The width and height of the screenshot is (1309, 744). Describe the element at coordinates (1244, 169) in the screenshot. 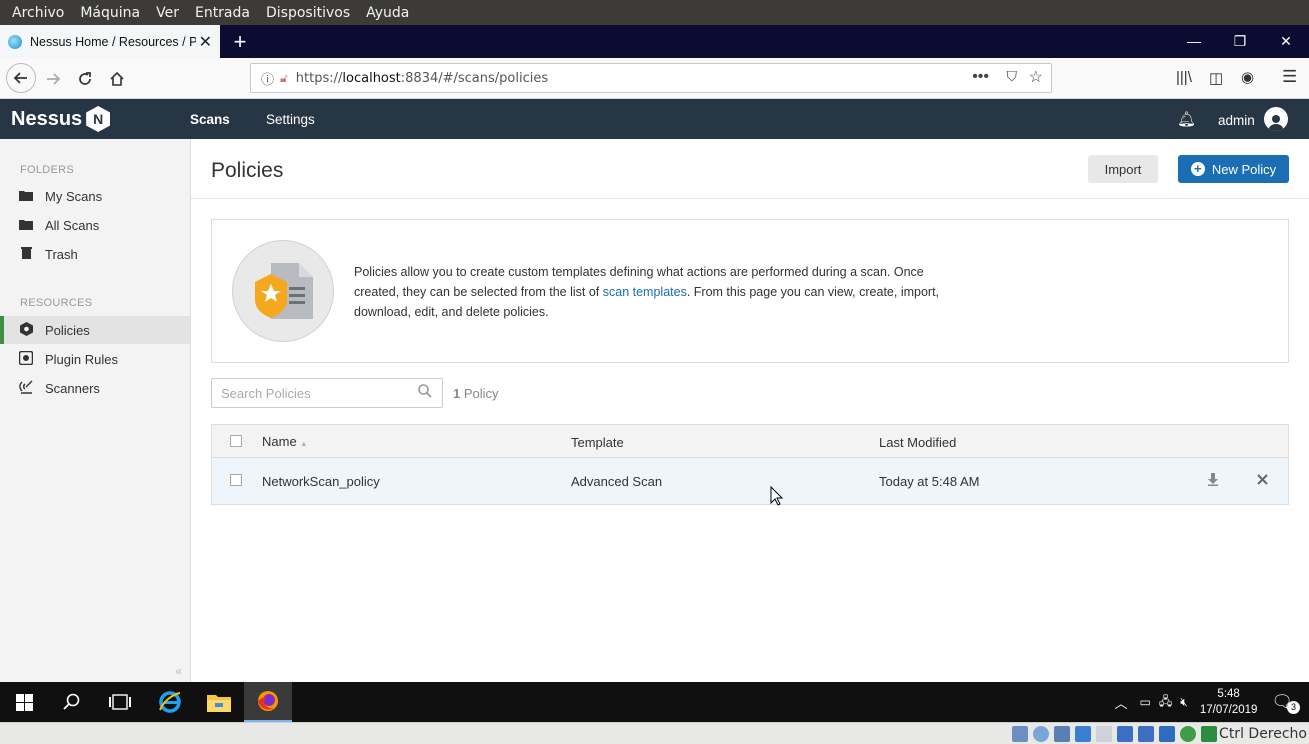

I see `new-policy-label: New Policy` at that location.